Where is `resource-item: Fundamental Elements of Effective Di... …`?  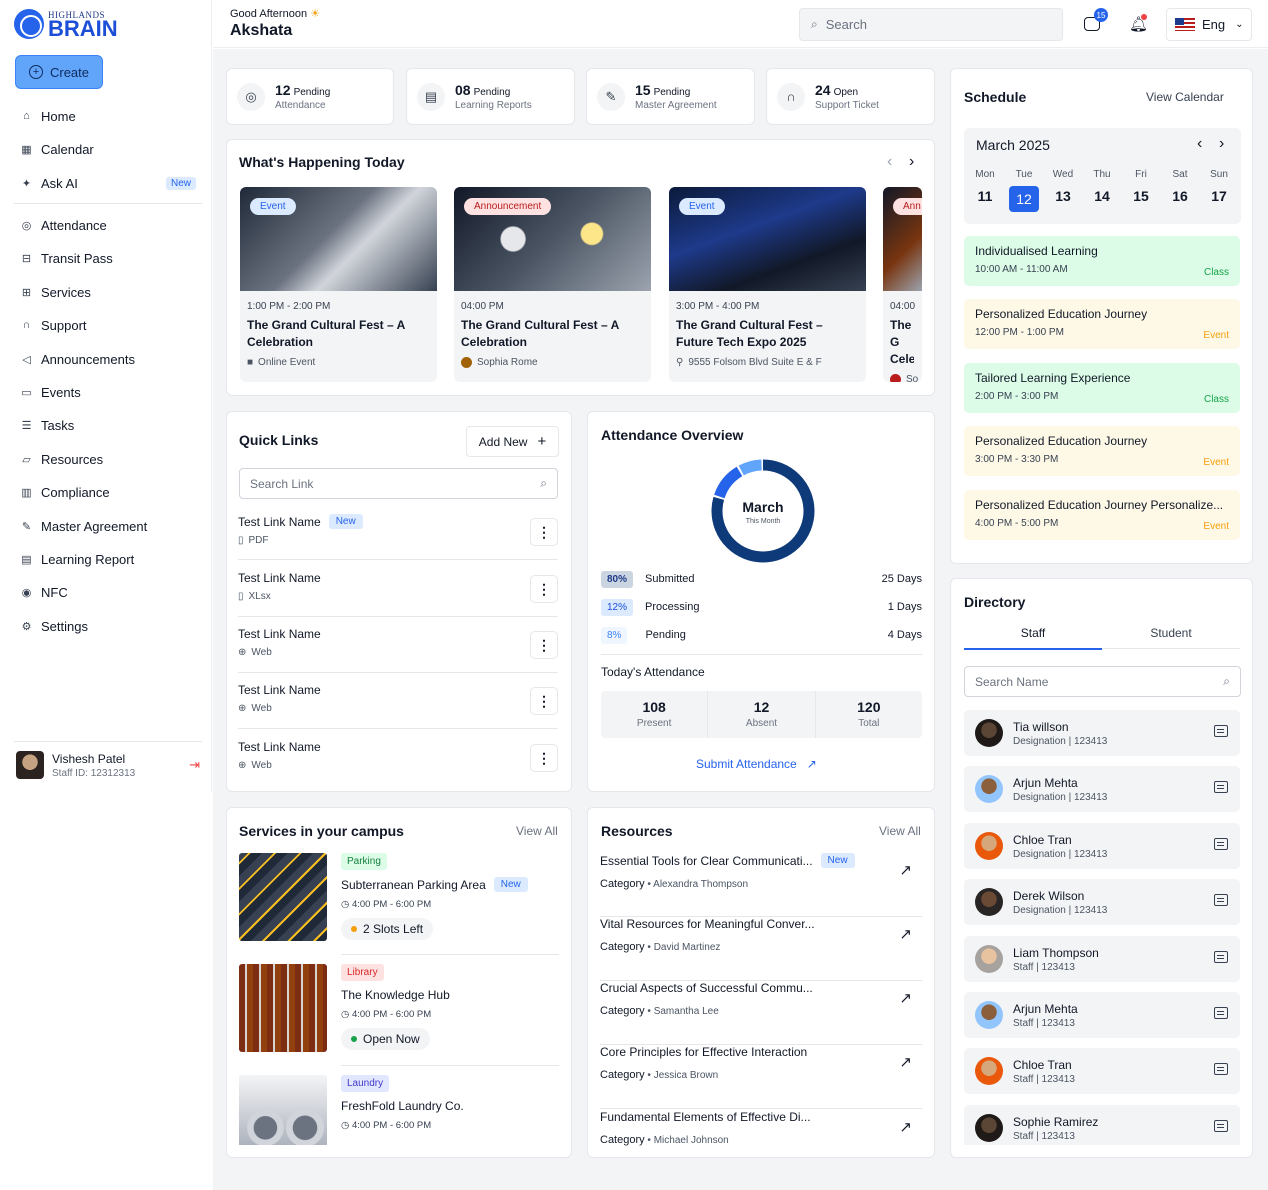 resource-item: Fundamental Elements of Effective Di... … is located at coordinates (761, 1130).